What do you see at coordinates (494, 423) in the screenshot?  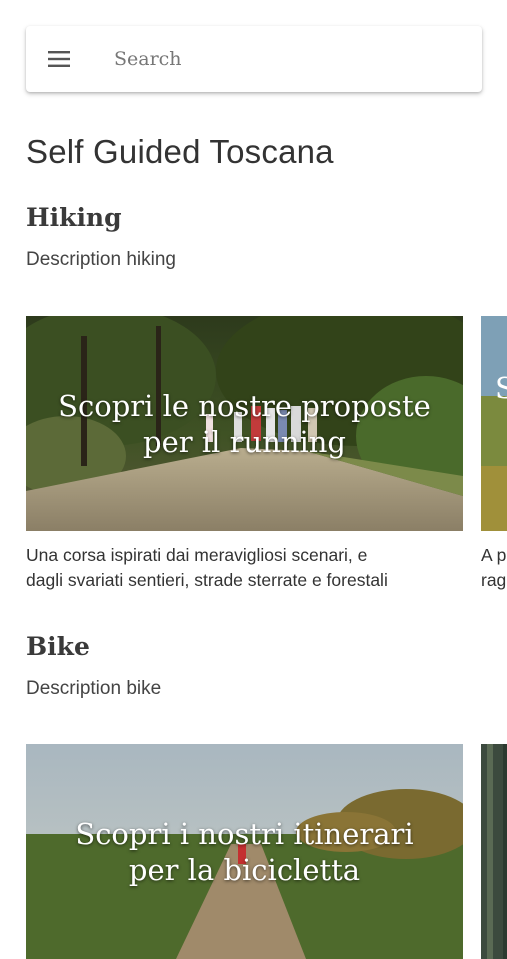 I see `card-peek-image: S` at bounding box center [494, 423].